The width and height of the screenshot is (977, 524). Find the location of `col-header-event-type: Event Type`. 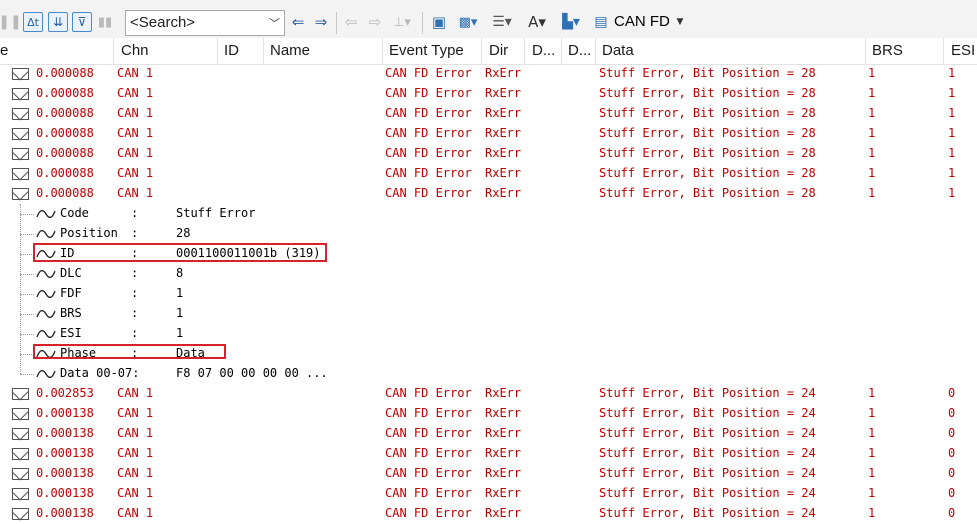

col-header-event-type: Event Type is located at coordinates (426, 50).